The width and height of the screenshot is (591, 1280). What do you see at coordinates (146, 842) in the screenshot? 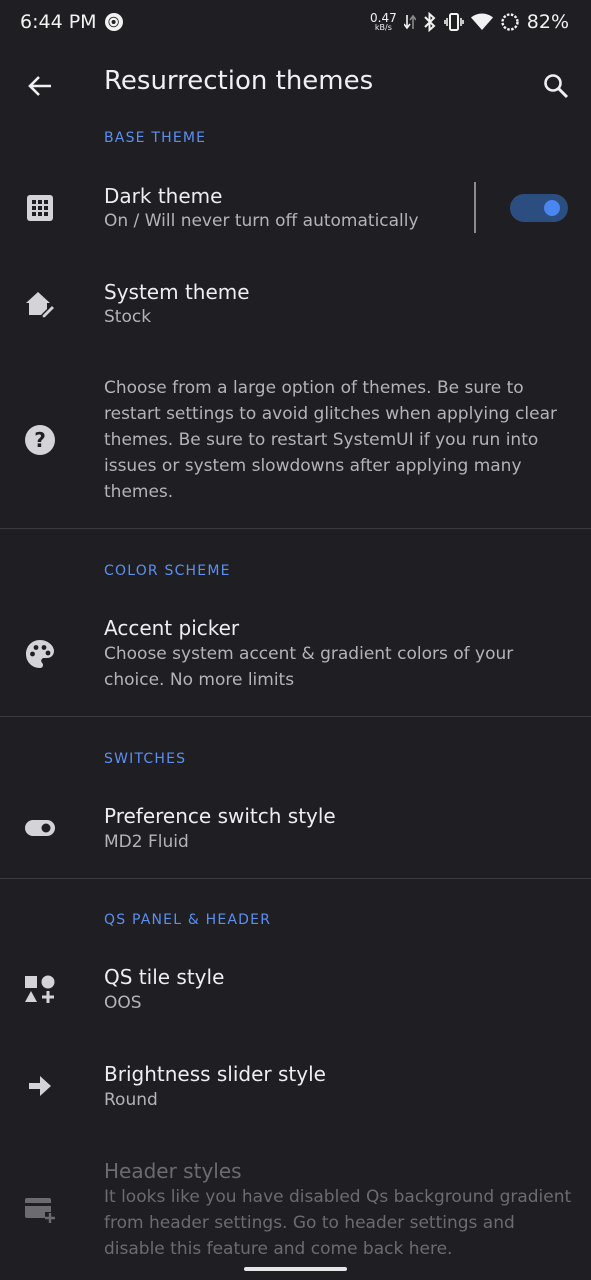
I see `preference-switch-summary: MD2 Fluid` at bounding box center [146, 842].